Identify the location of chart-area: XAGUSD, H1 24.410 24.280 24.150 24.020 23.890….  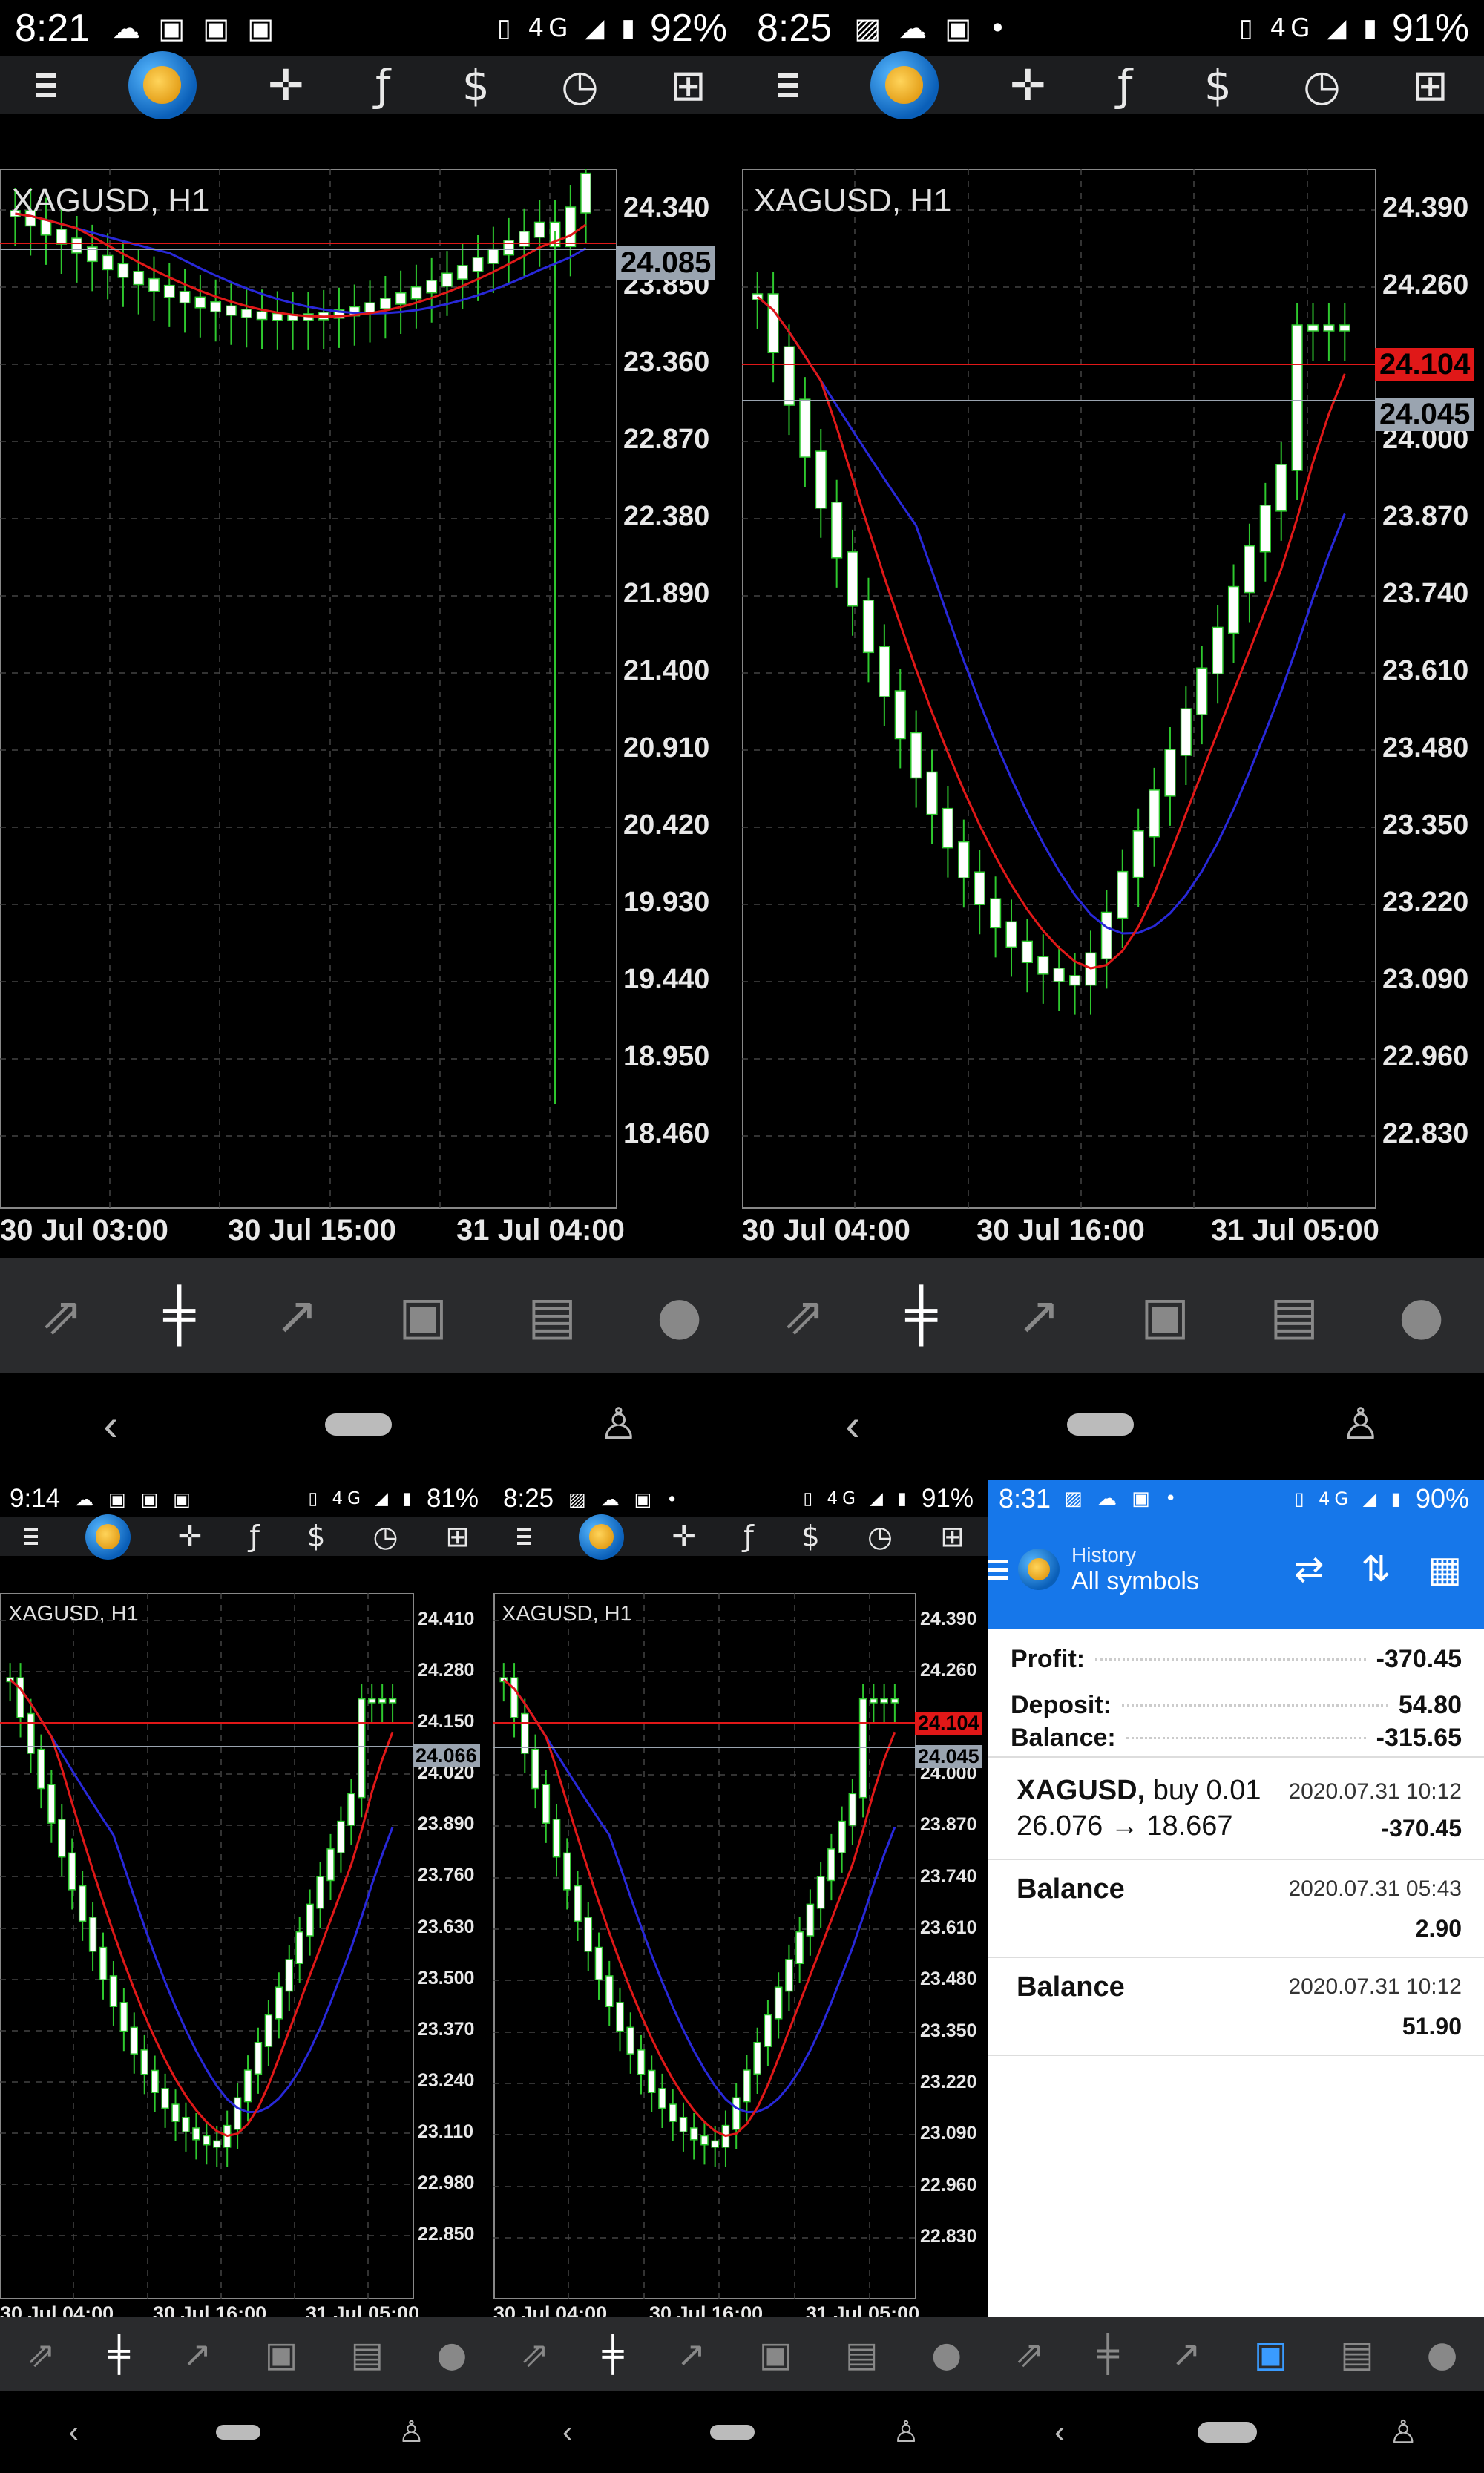
(246, 1964).